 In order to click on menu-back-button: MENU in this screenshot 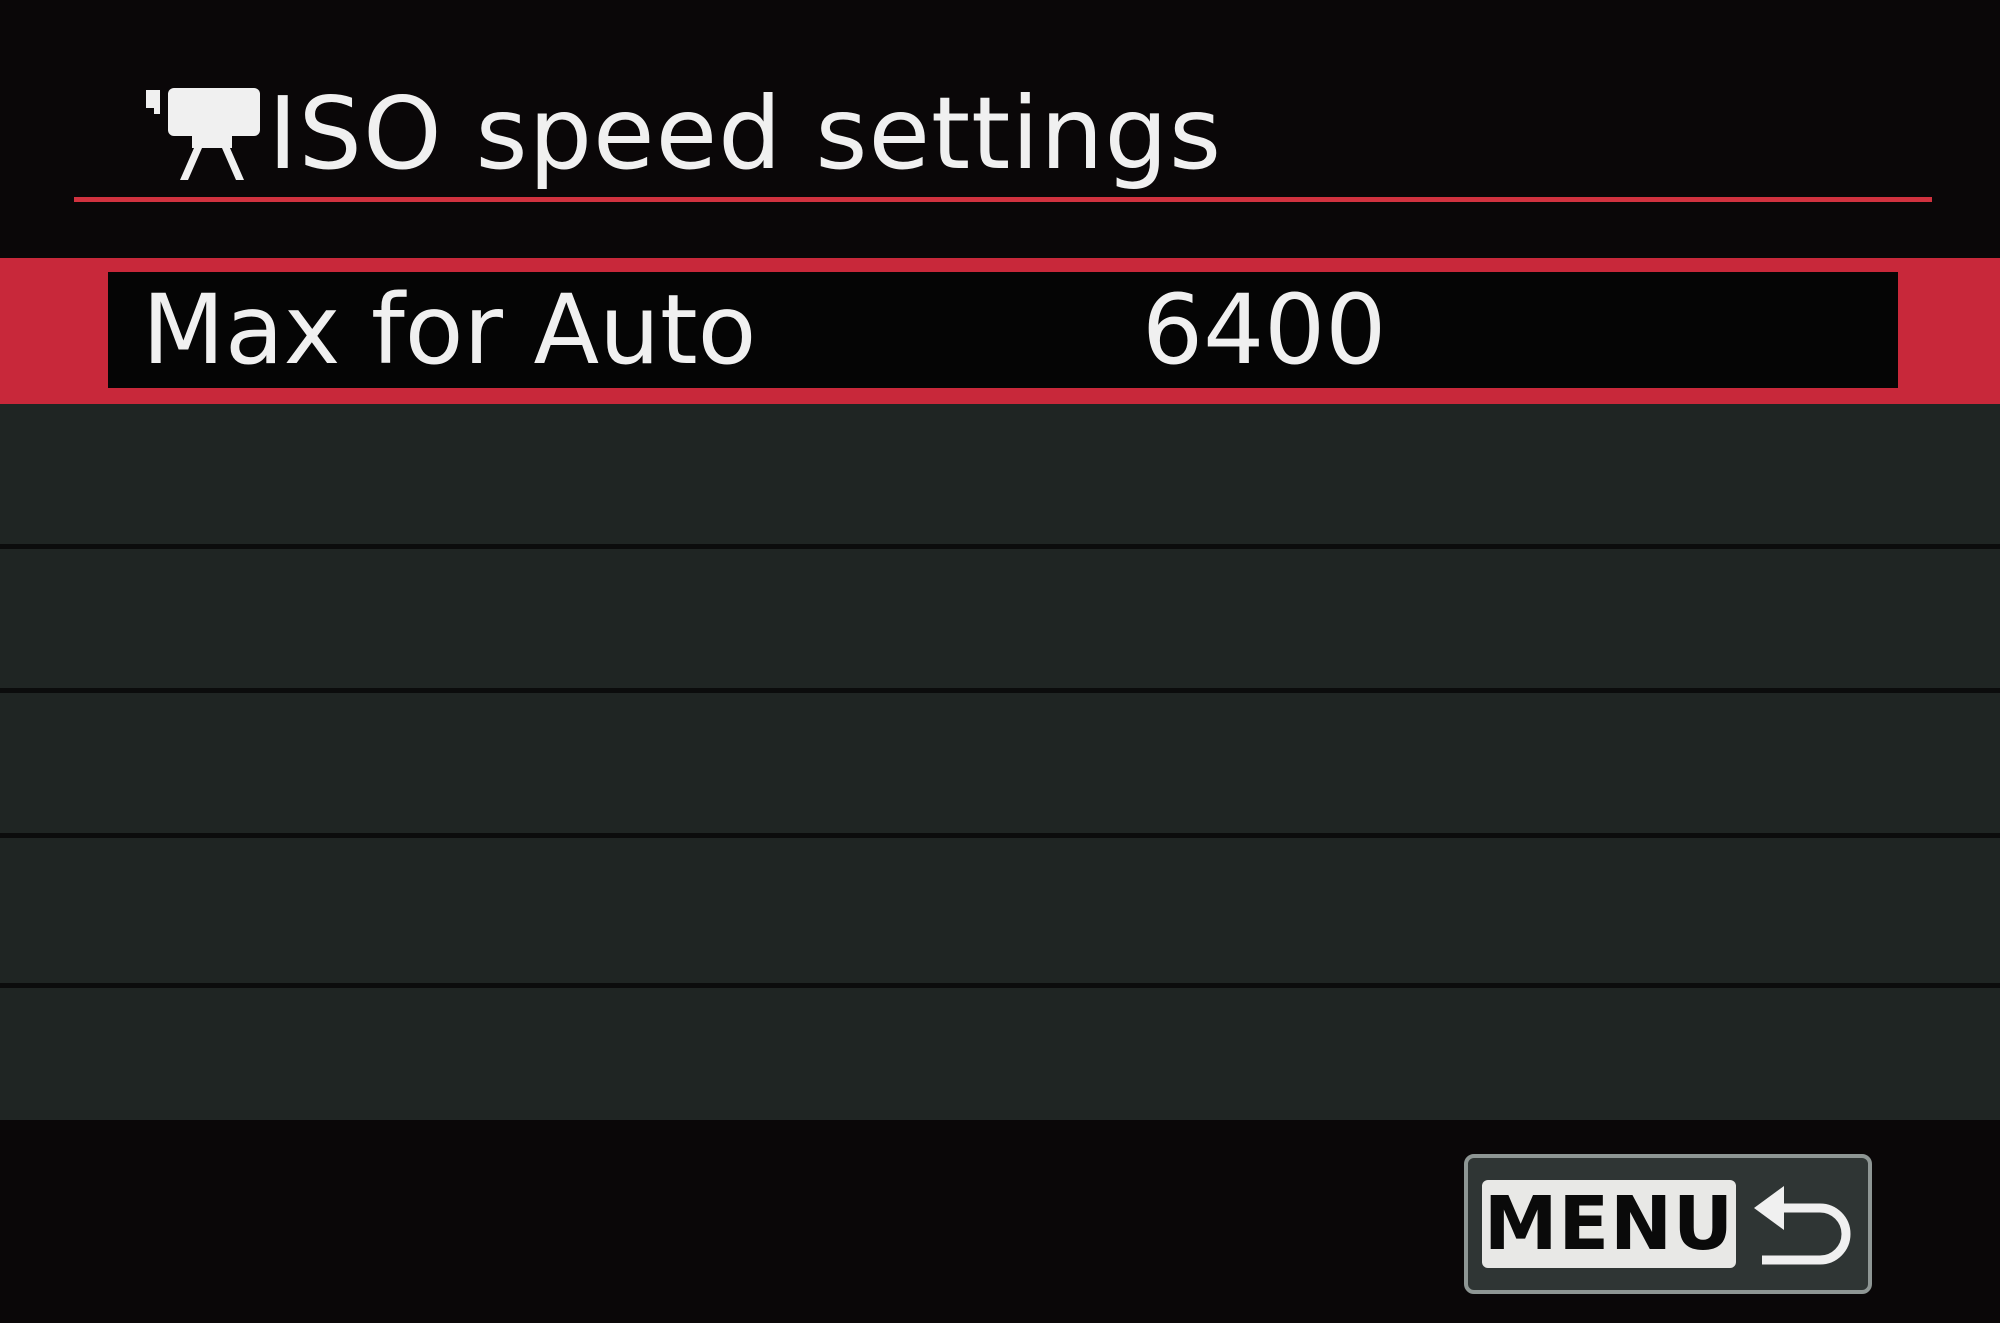, I will do `click(1668, 1224)`.